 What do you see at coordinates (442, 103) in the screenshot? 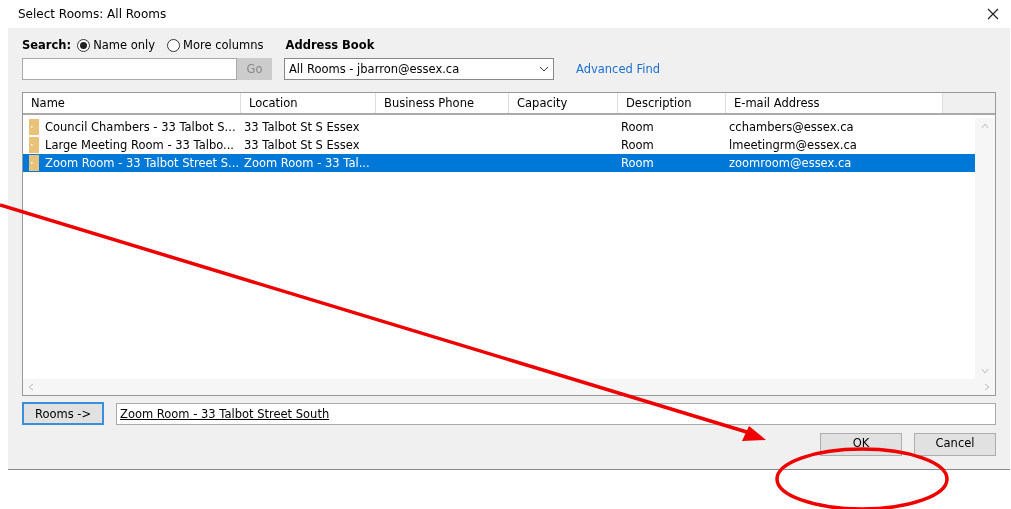
I see `column-header: Business Phone` at bounding box center [442, 103].